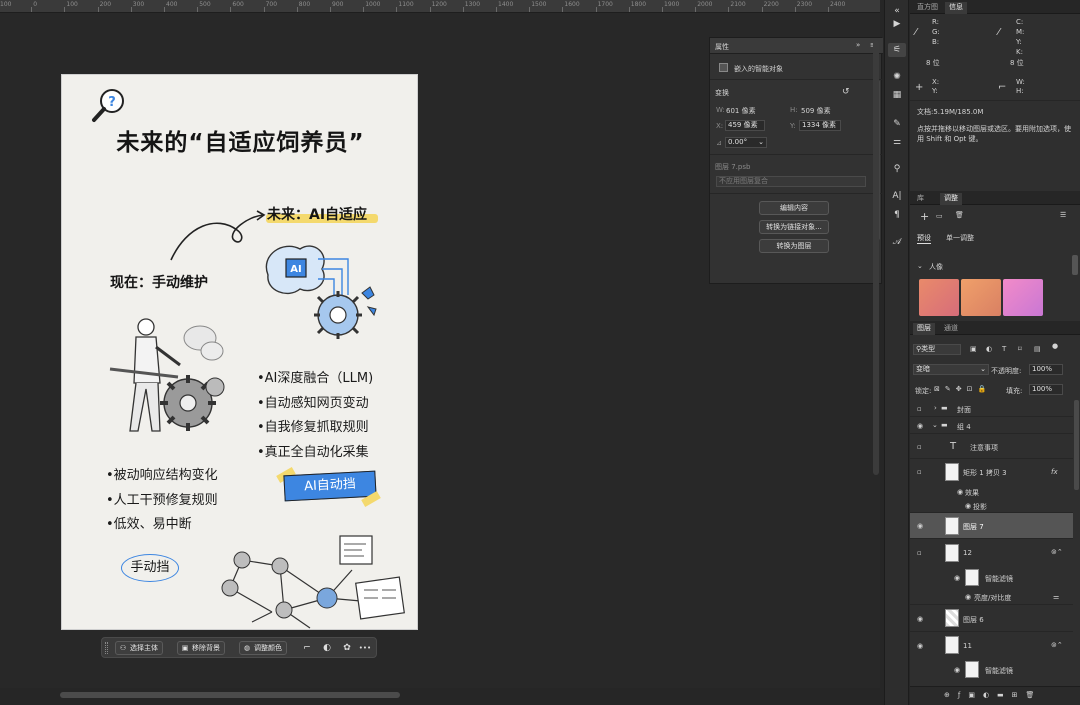 The image size is (1080, 705). What do you see at coordinates (989, 349) in the screenshot?
I see `filter-adjust-icon: ◐` at bounding box center [989, 349].